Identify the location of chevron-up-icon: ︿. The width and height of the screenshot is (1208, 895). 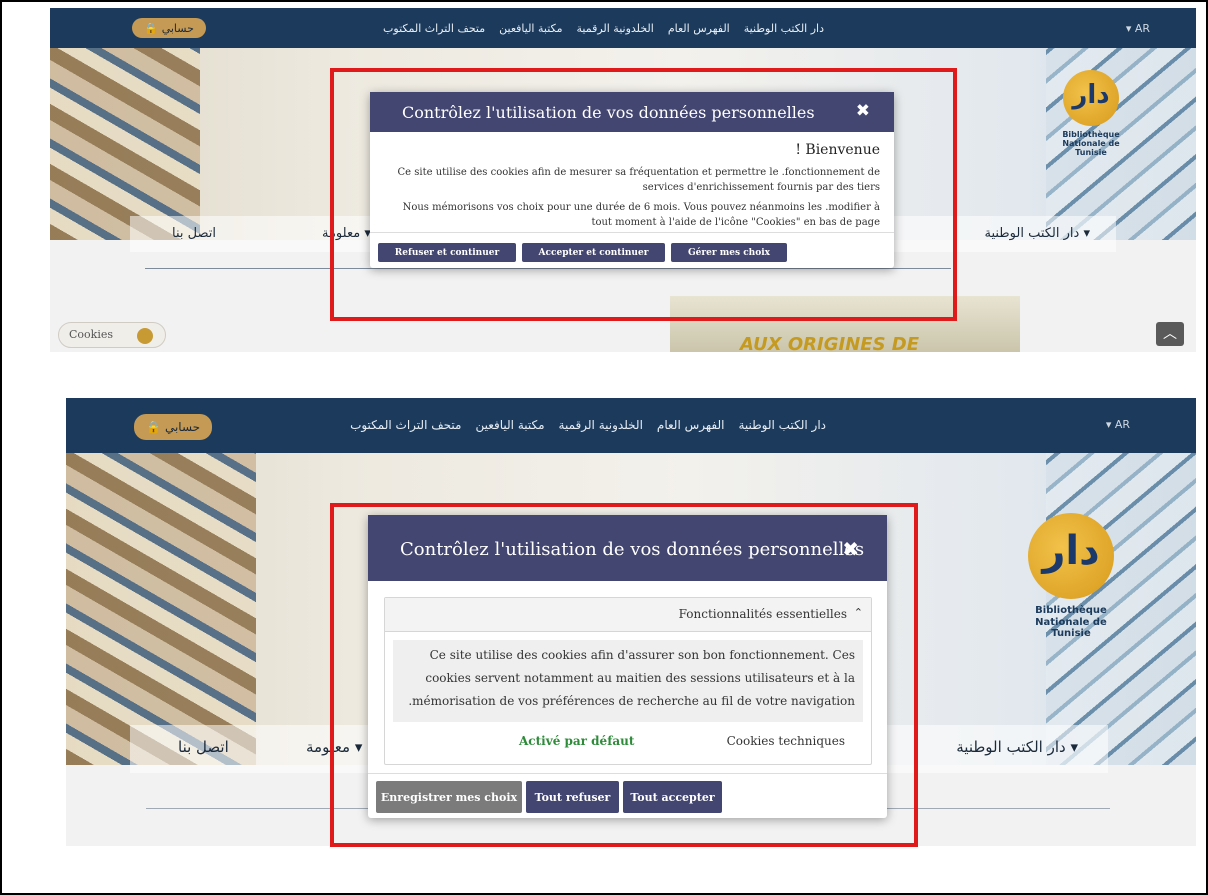
(1170, 334).